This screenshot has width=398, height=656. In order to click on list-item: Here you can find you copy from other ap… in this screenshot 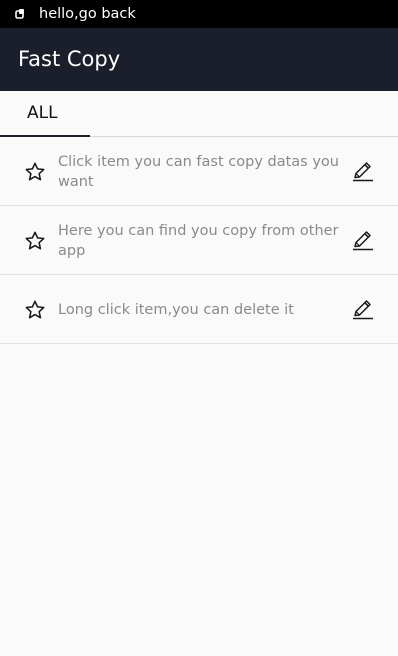, I will do `click(199, 240)`.